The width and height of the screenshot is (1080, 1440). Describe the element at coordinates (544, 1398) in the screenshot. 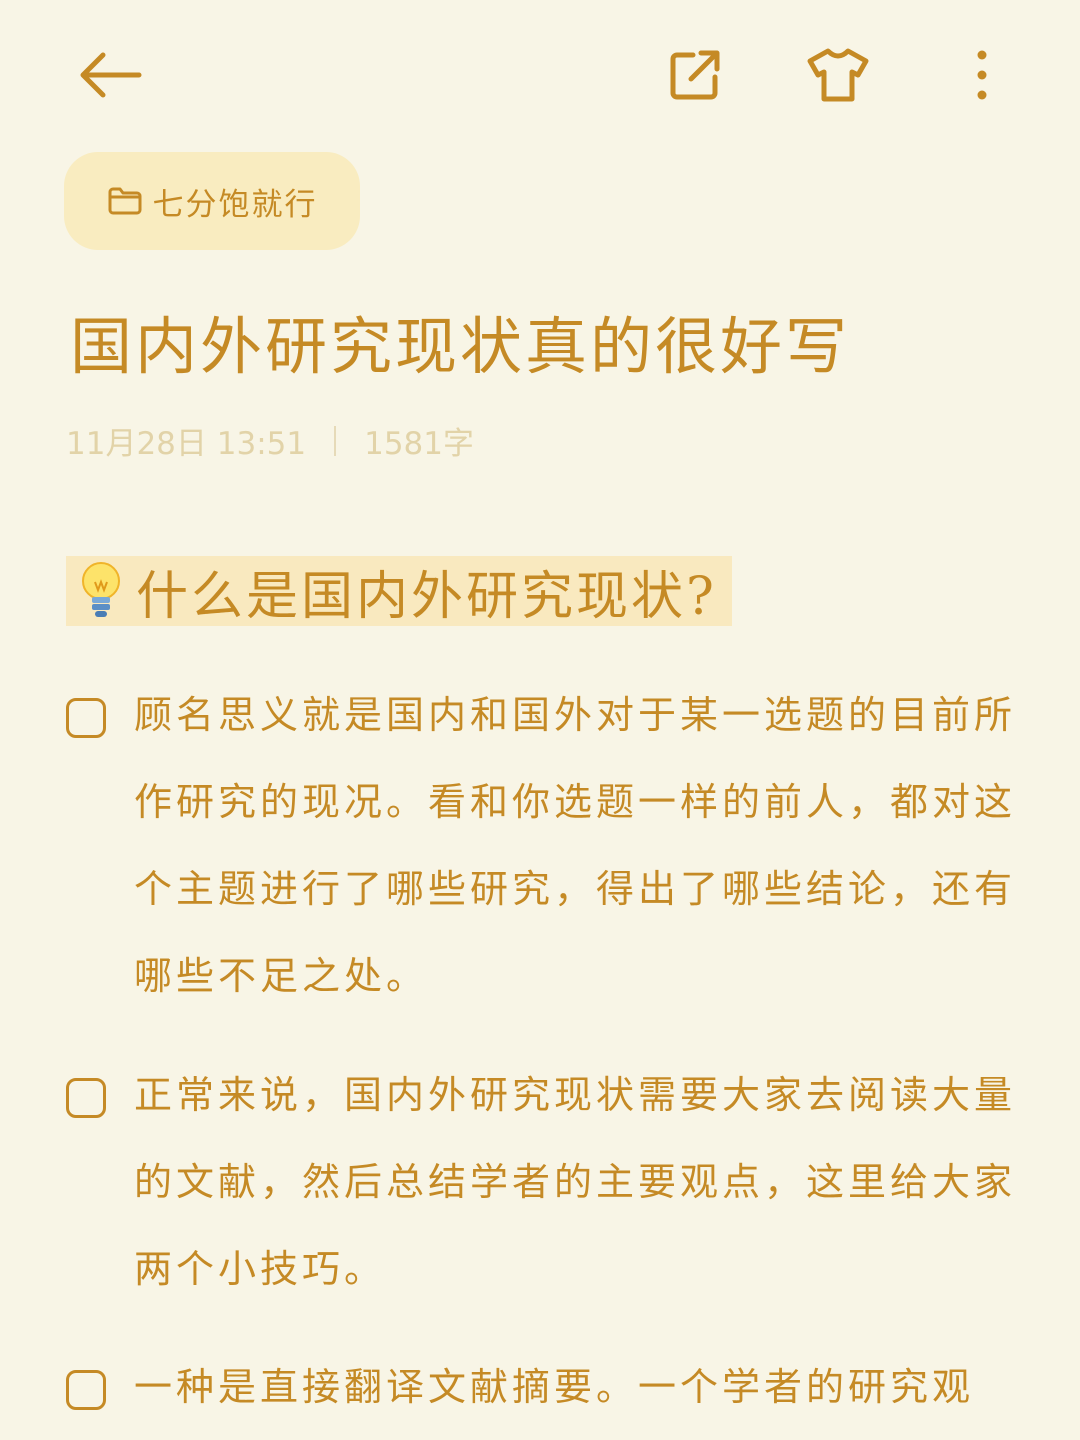

I see `checklist-item: 一种是直接翻译文献摘要。一个学者的研究观` at that location.